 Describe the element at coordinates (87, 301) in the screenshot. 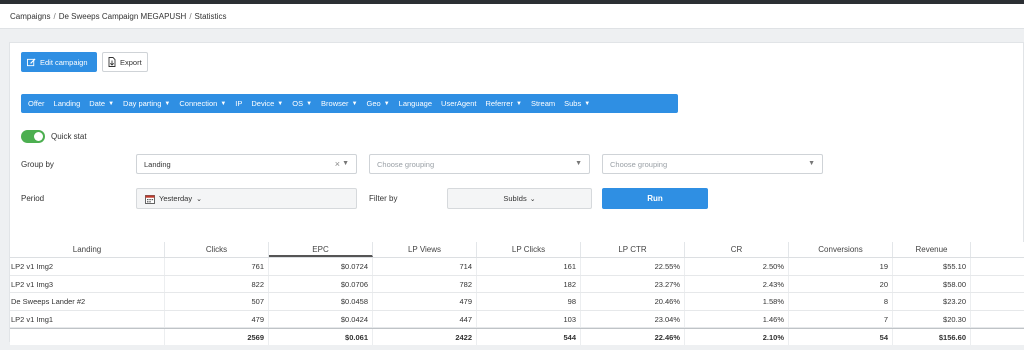

I see `table-cell: De Sweeps Lander #2` at that location.